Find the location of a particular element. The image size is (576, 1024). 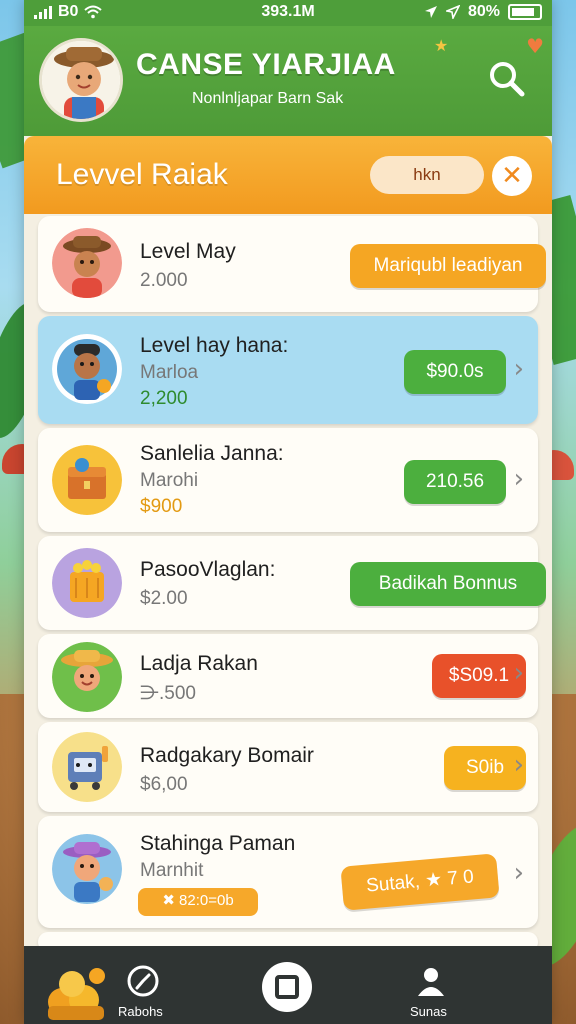

heart-icon: ♥ is located at coordinates (535, 46).